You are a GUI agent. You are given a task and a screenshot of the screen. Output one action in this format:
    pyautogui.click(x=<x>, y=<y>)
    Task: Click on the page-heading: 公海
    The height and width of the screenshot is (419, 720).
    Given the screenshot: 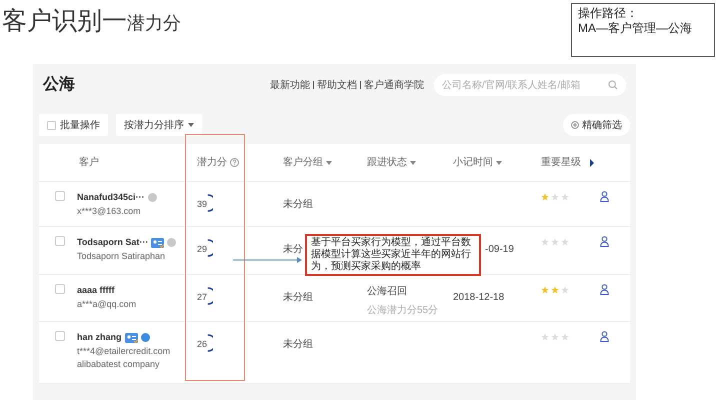 What is the action you would take?
    pyautogui.click(x=59, y=84)
    